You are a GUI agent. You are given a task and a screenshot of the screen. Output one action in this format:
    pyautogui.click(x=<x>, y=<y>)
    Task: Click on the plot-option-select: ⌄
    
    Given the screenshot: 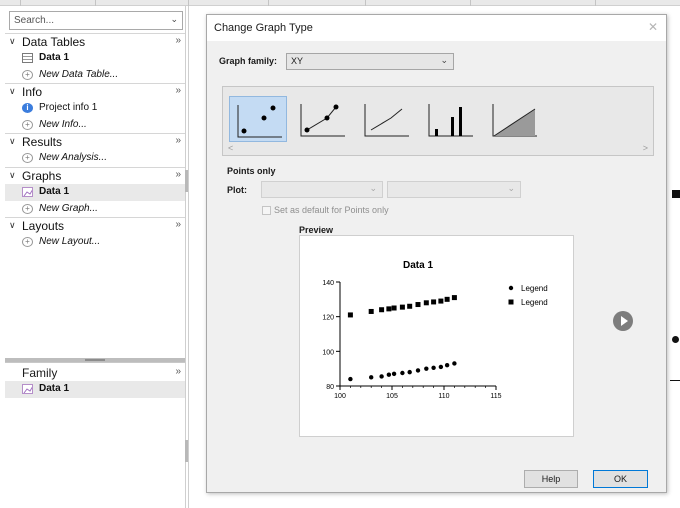 What is the action you would take?
    pyautogui.click(x=454, y=189)
    